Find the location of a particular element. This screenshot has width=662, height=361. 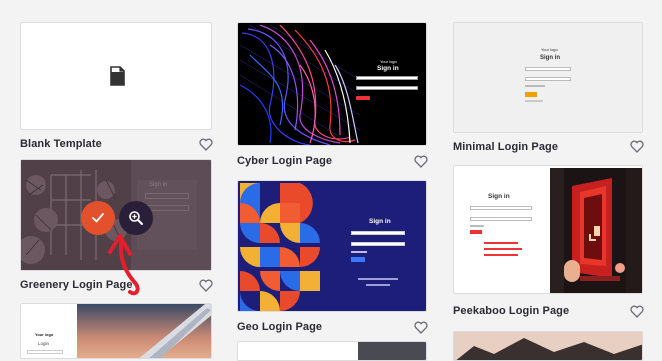

sky-wing-photo is located at coordinates (144, 331).